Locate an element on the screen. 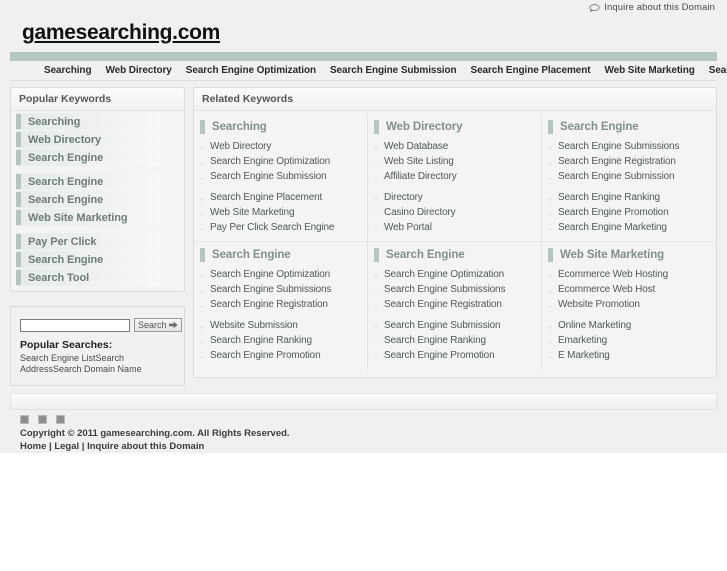 The height and width of the screenshot is (571, 727). keyword-item: Search Tool is located at coordinates (88, 277).